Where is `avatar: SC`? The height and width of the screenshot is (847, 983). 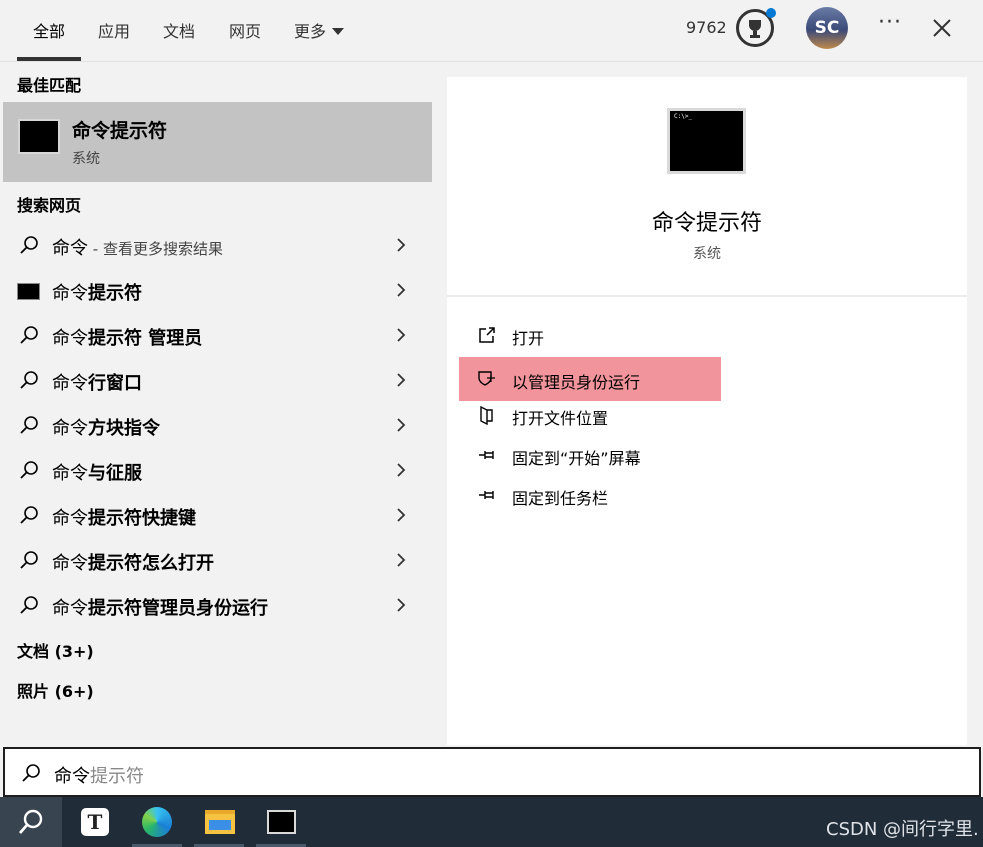 avatar: SC is located at coordinates (827, 28).